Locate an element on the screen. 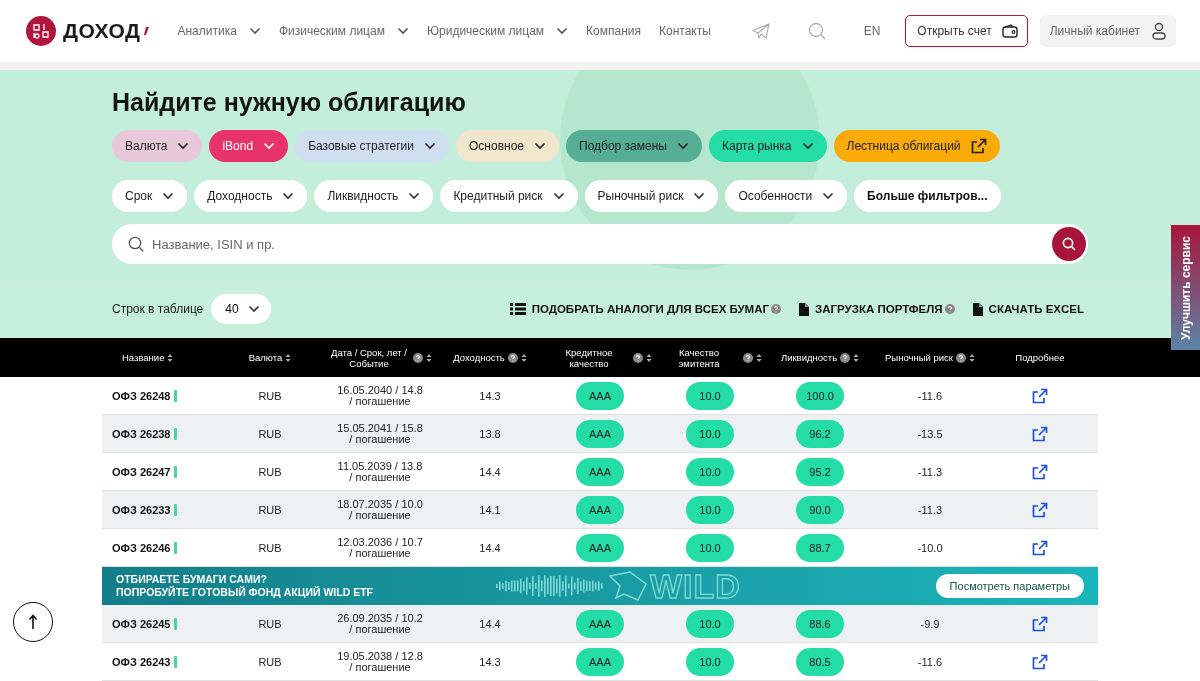 This screenshot has width=1200, height=681. column-header: Валюта is located at coordinates (270, 357).